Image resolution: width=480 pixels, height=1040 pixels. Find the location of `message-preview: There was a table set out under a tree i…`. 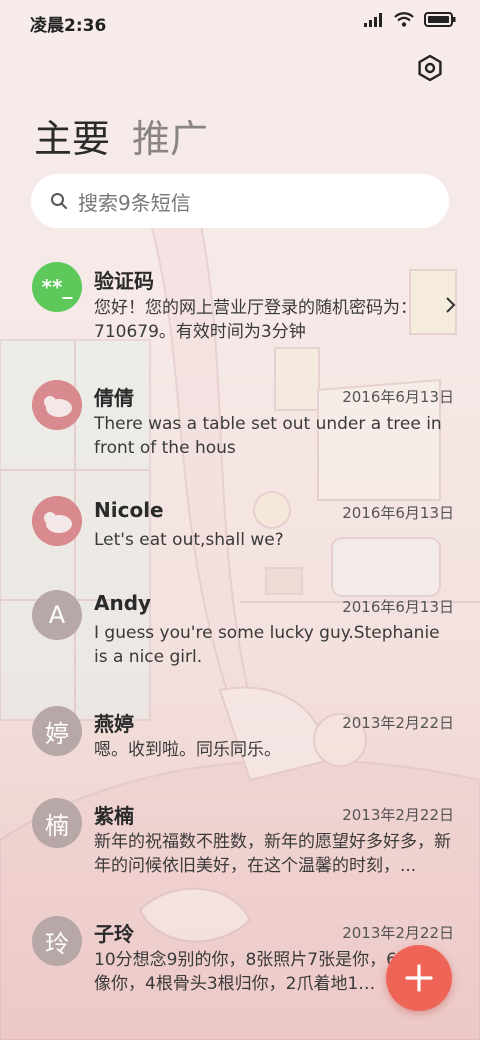

message-preview: There was a table set out under a tree i… is located at coordinates (268, 436).